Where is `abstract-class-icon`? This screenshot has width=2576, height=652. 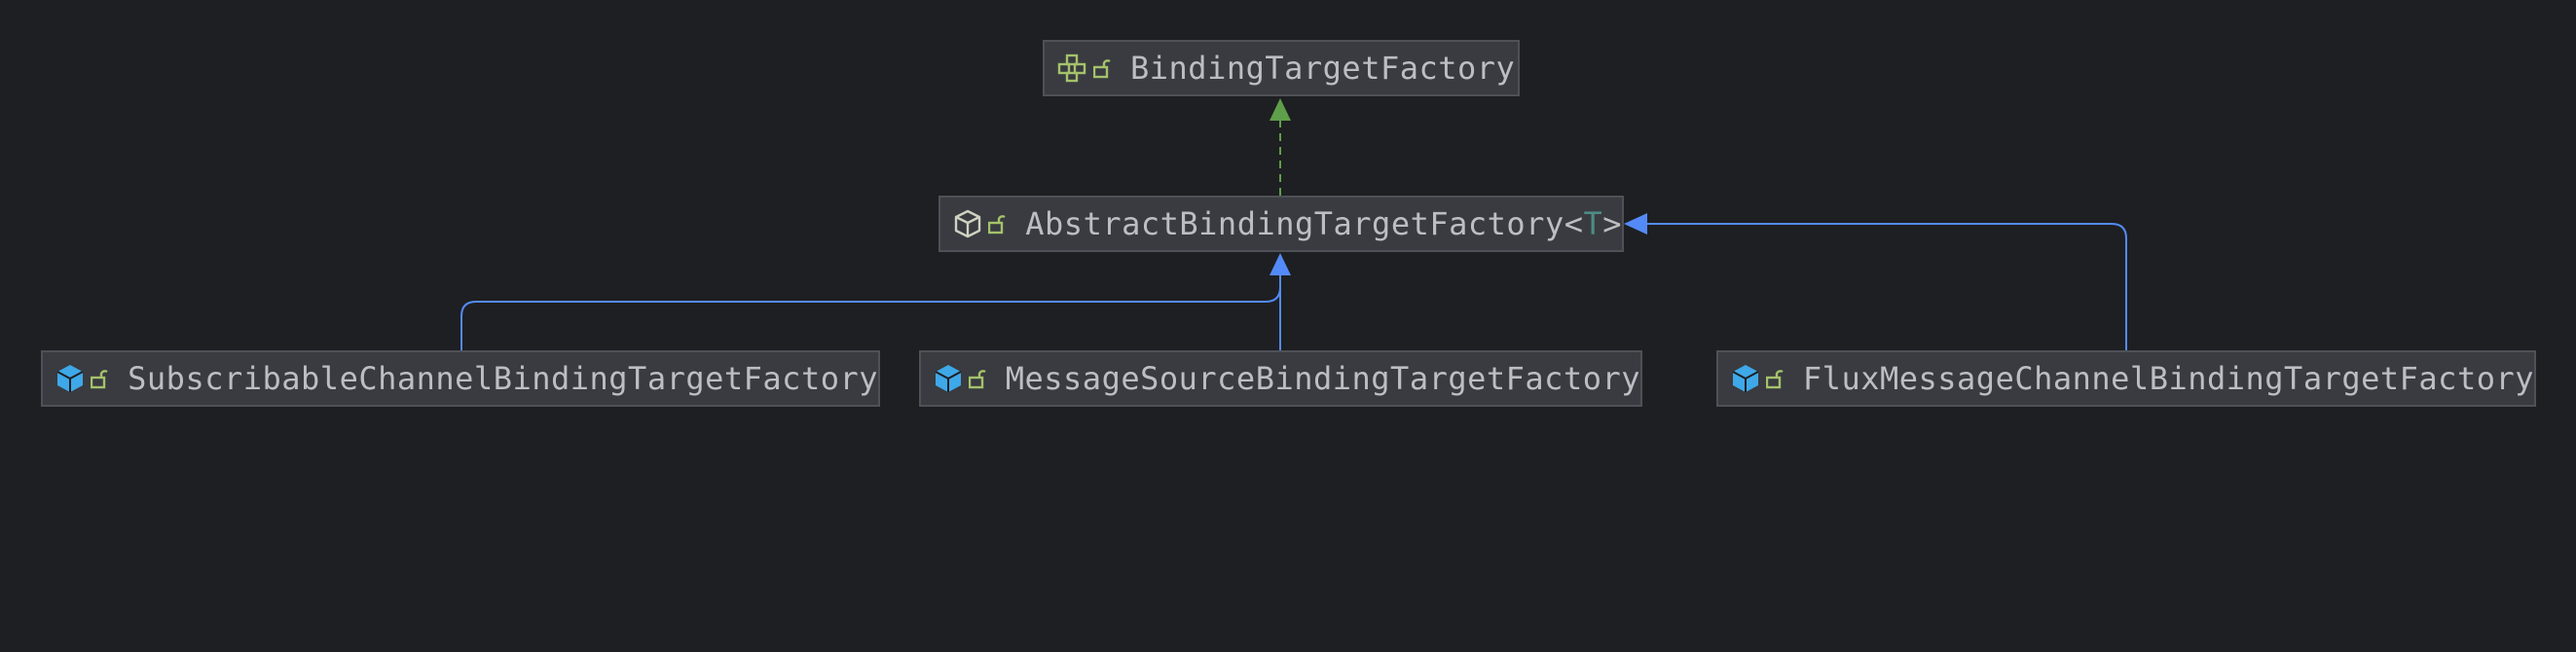
abstract-class-icon is located at coordinates (967, 223).